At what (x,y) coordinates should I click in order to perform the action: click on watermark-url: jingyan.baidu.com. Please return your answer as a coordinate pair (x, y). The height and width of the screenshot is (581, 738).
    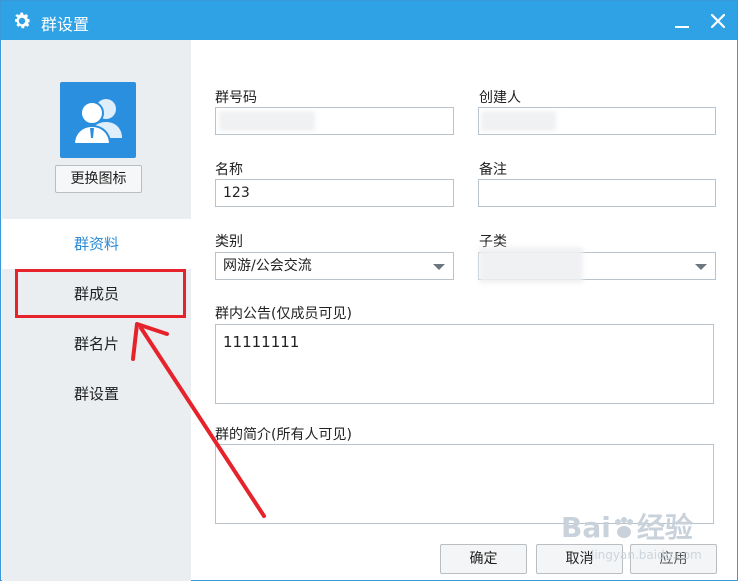
    Looking at the image, I should click on (646, 555).